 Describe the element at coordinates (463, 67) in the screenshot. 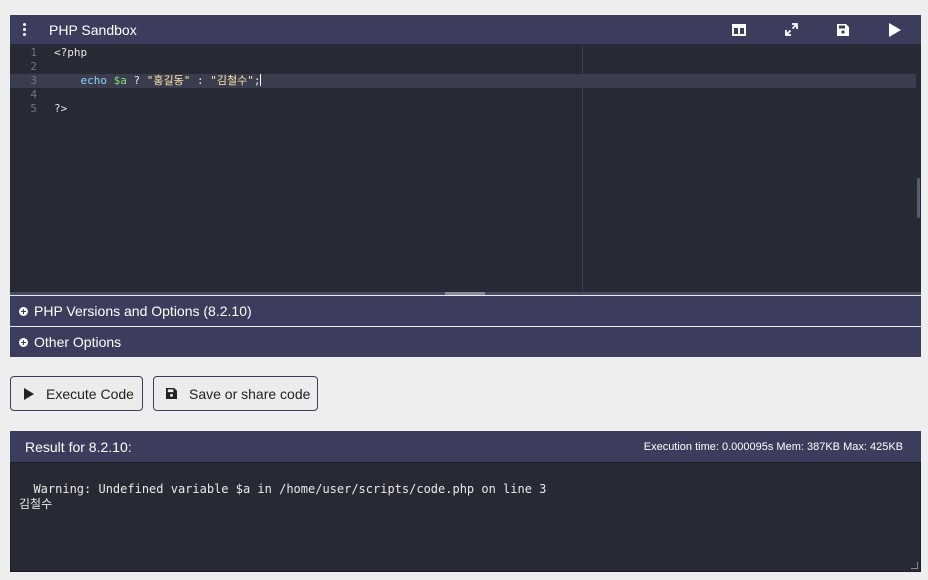

I see `code-line: 2` at that location.